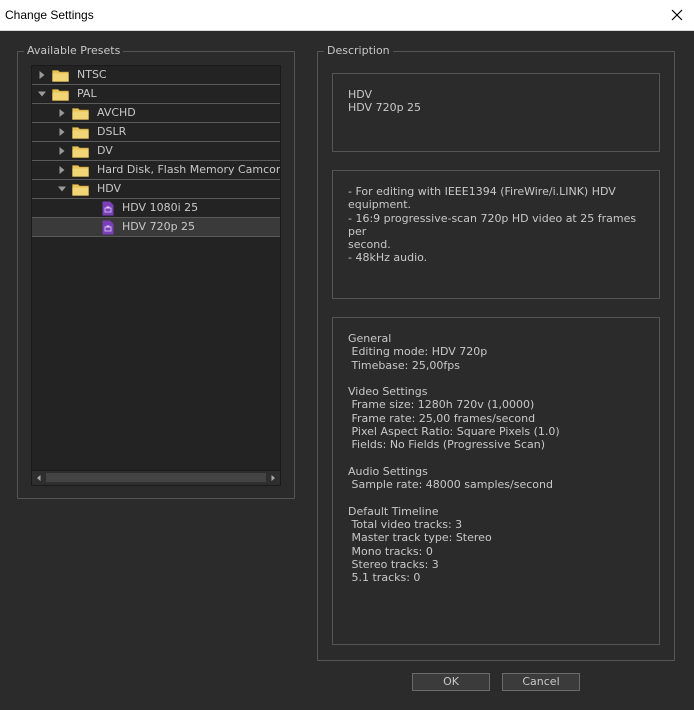  I want to click on scroll-right-icon, so click(273, 478).